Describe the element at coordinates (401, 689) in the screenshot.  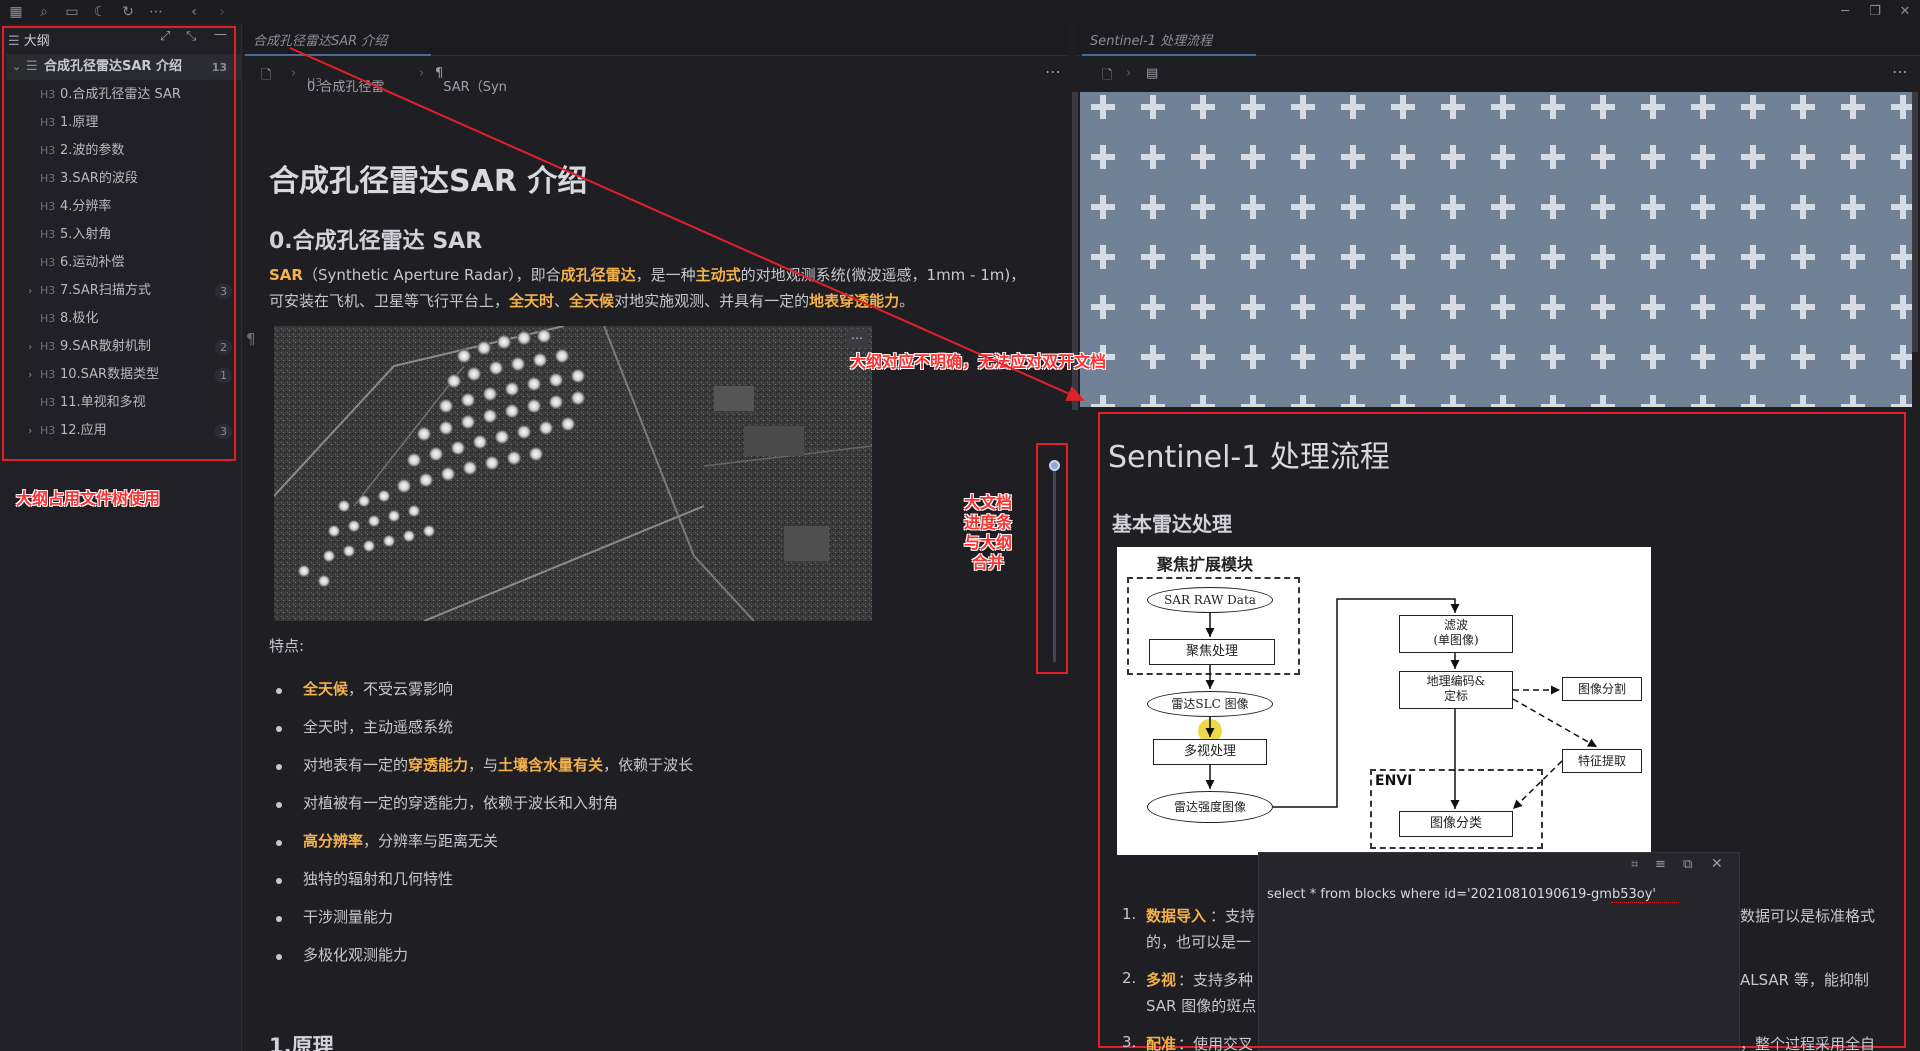
I see `text: ，不受云雾影响` at that location.